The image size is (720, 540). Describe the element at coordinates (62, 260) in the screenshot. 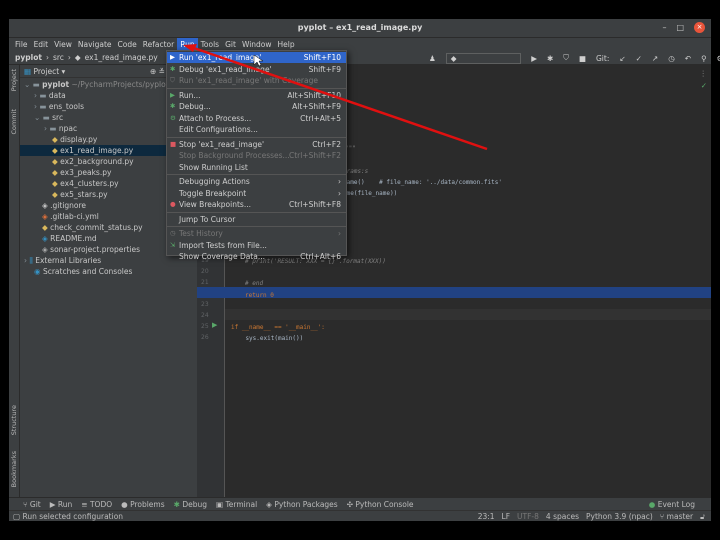

I see `tree-item-external-libraries: › ⫼ External Libraries` at that location.